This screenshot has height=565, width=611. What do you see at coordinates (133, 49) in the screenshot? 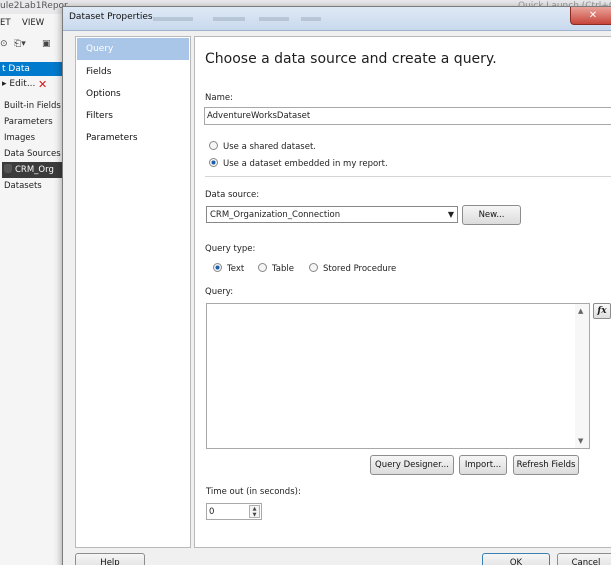
I see `nav-item-query: Query` at bounding box center [133, 49].